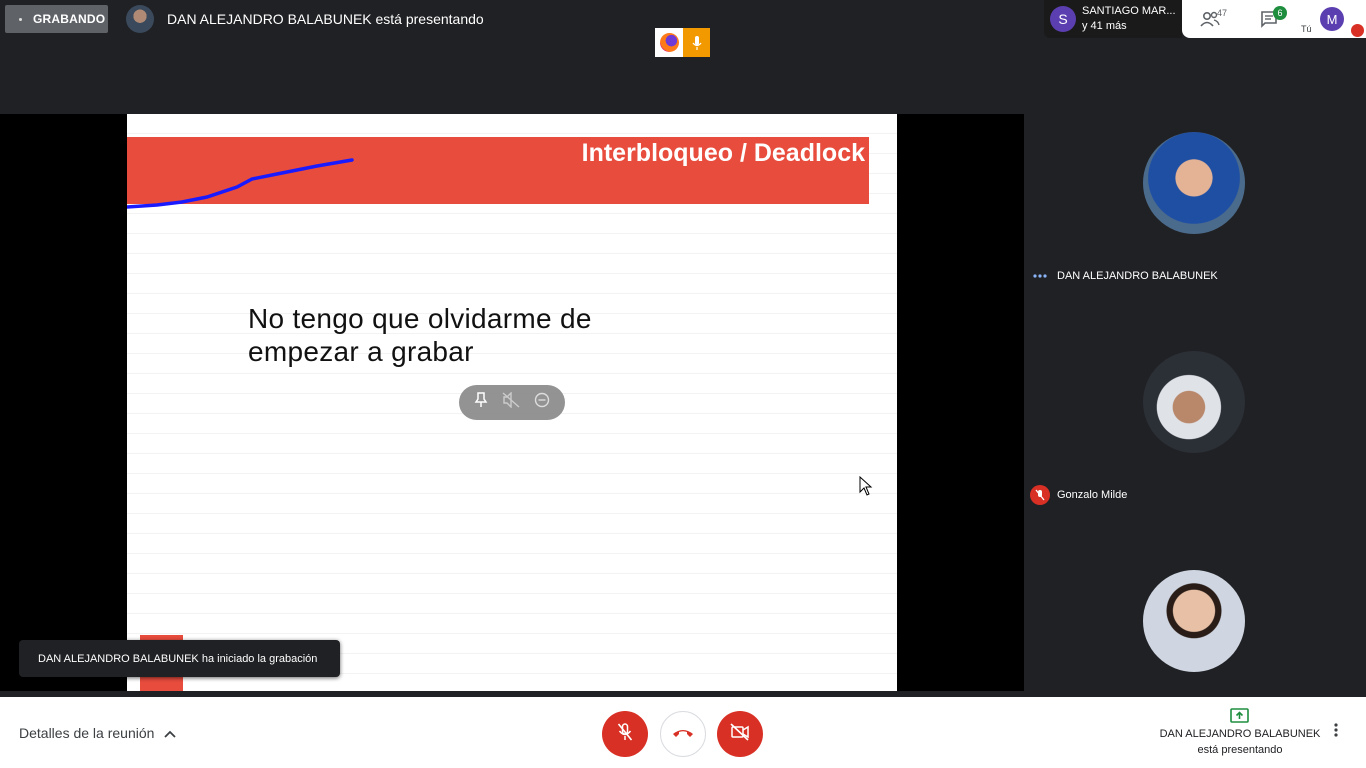 This screenshot has height=768, width=1366. I want to click on self-avatar: M, so click(1332, 19).